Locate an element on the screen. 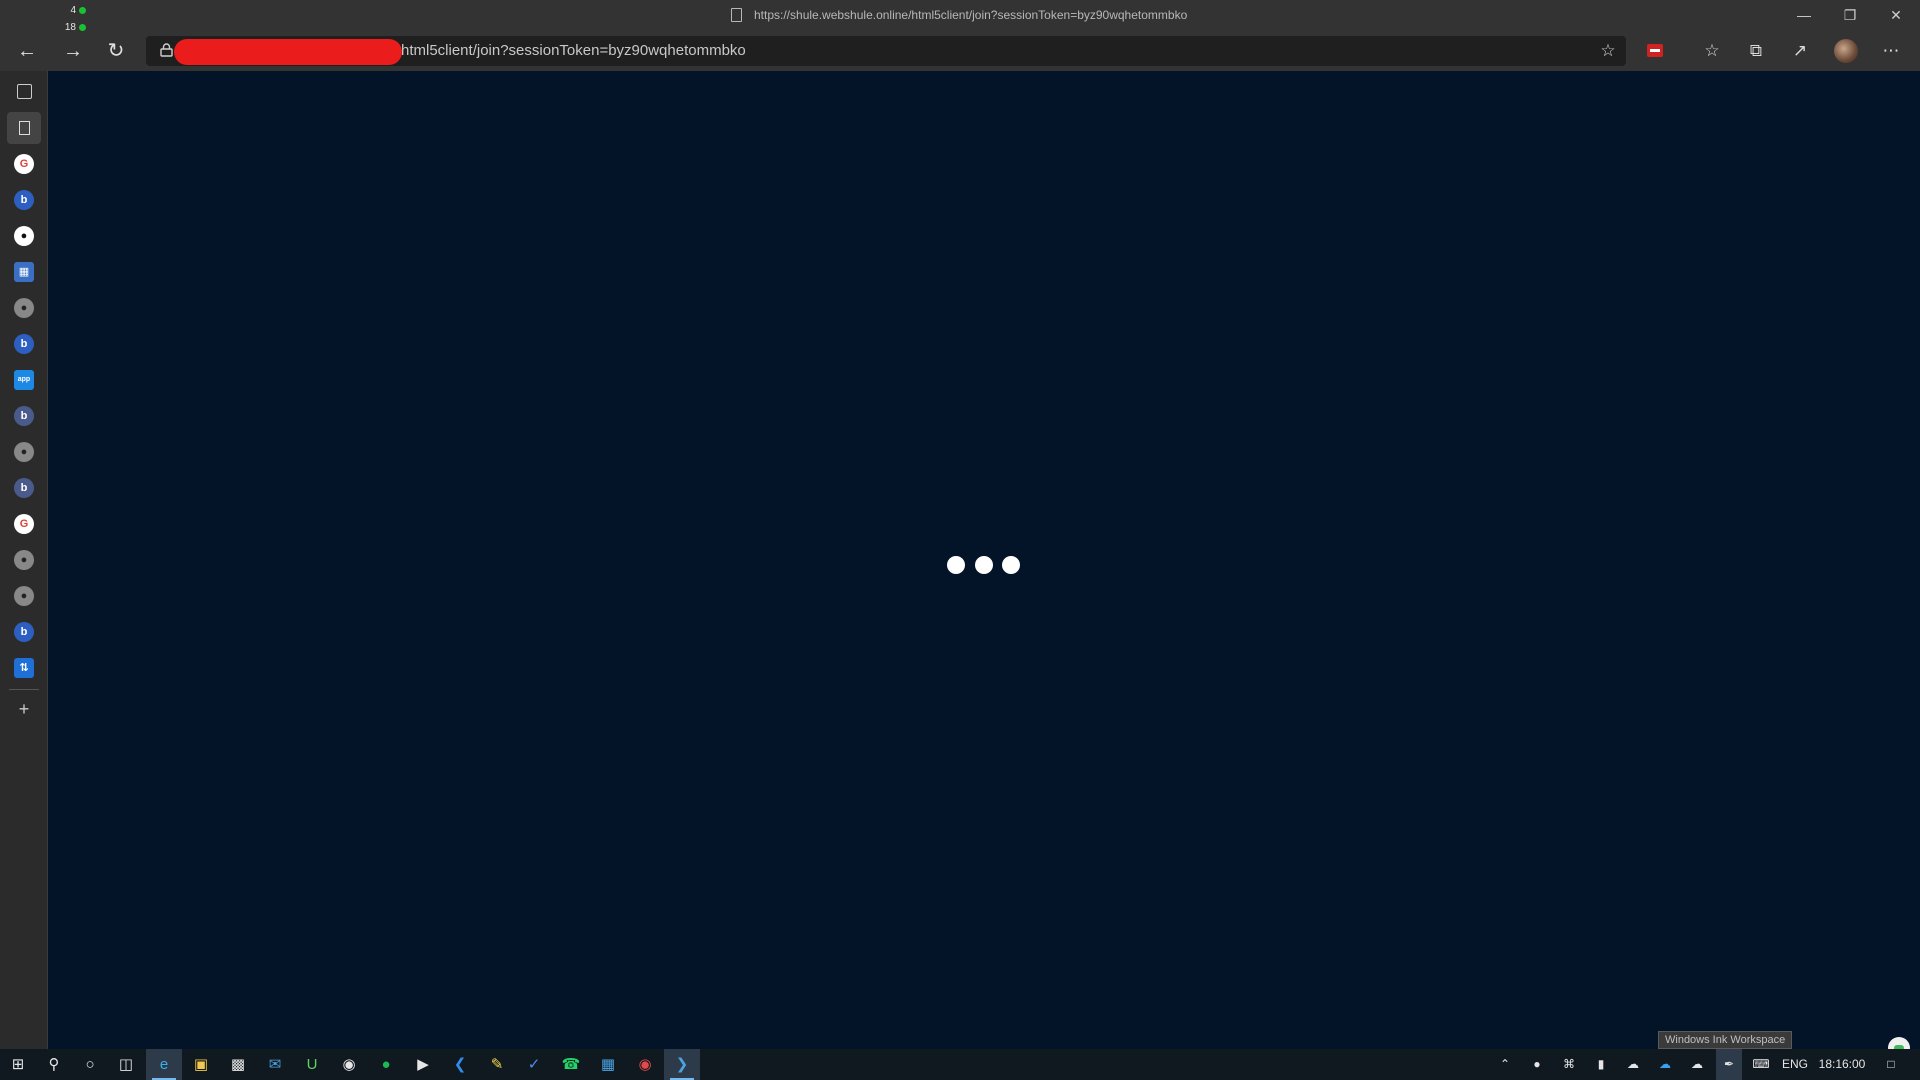 Image resolution: width=1920 pixels, height=1080 pixels. extension-icon is located at coordinates (1655, 50).